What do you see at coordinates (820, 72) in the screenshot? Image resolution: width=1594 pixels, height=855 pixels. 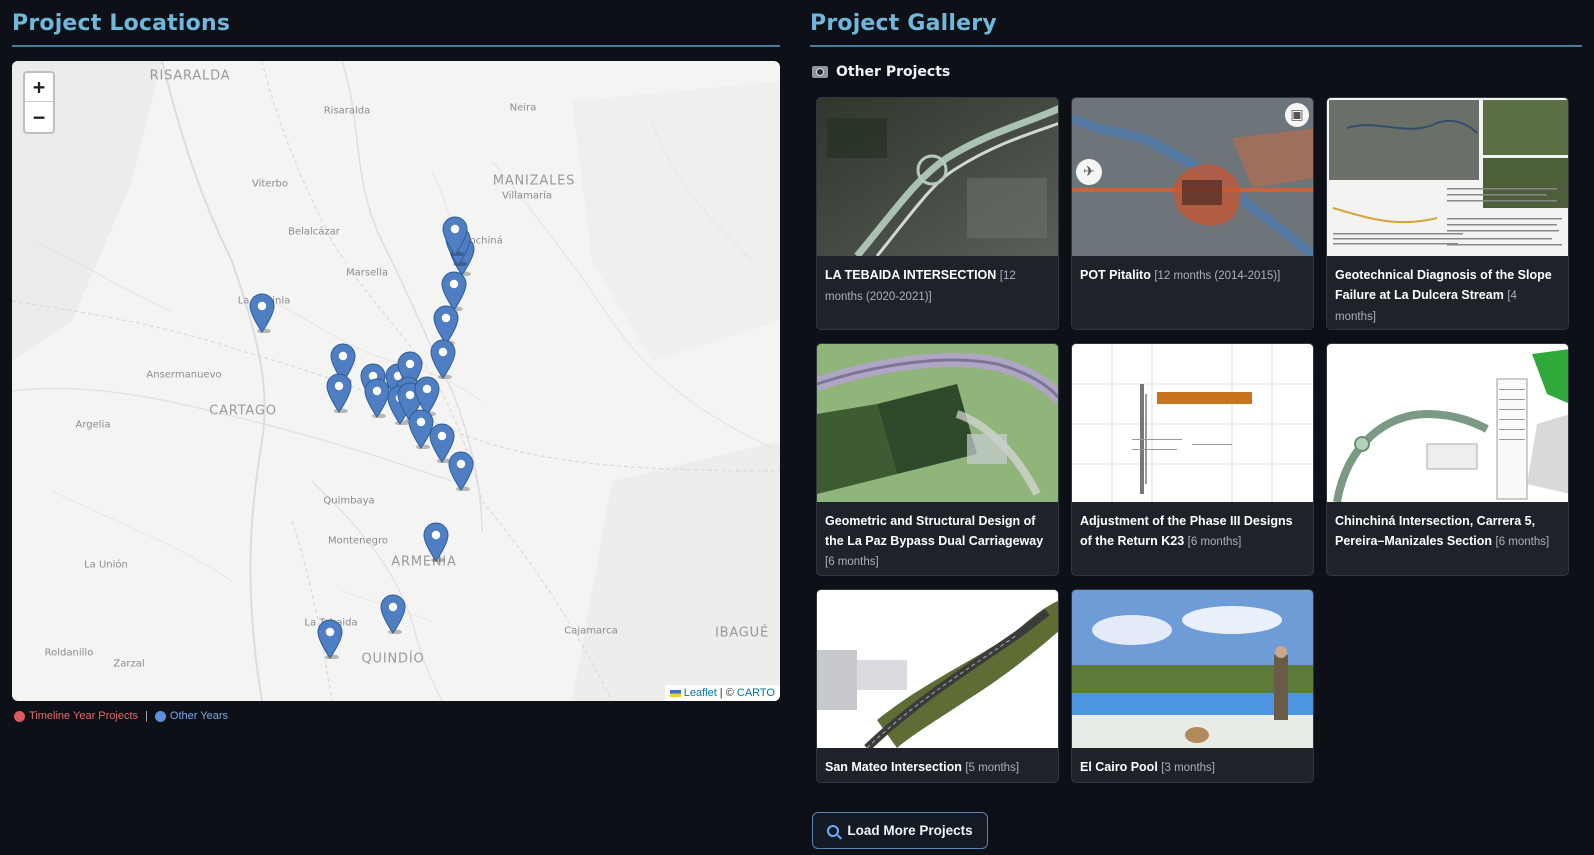 I see `camera-icon` at bounding box center [820, 72].